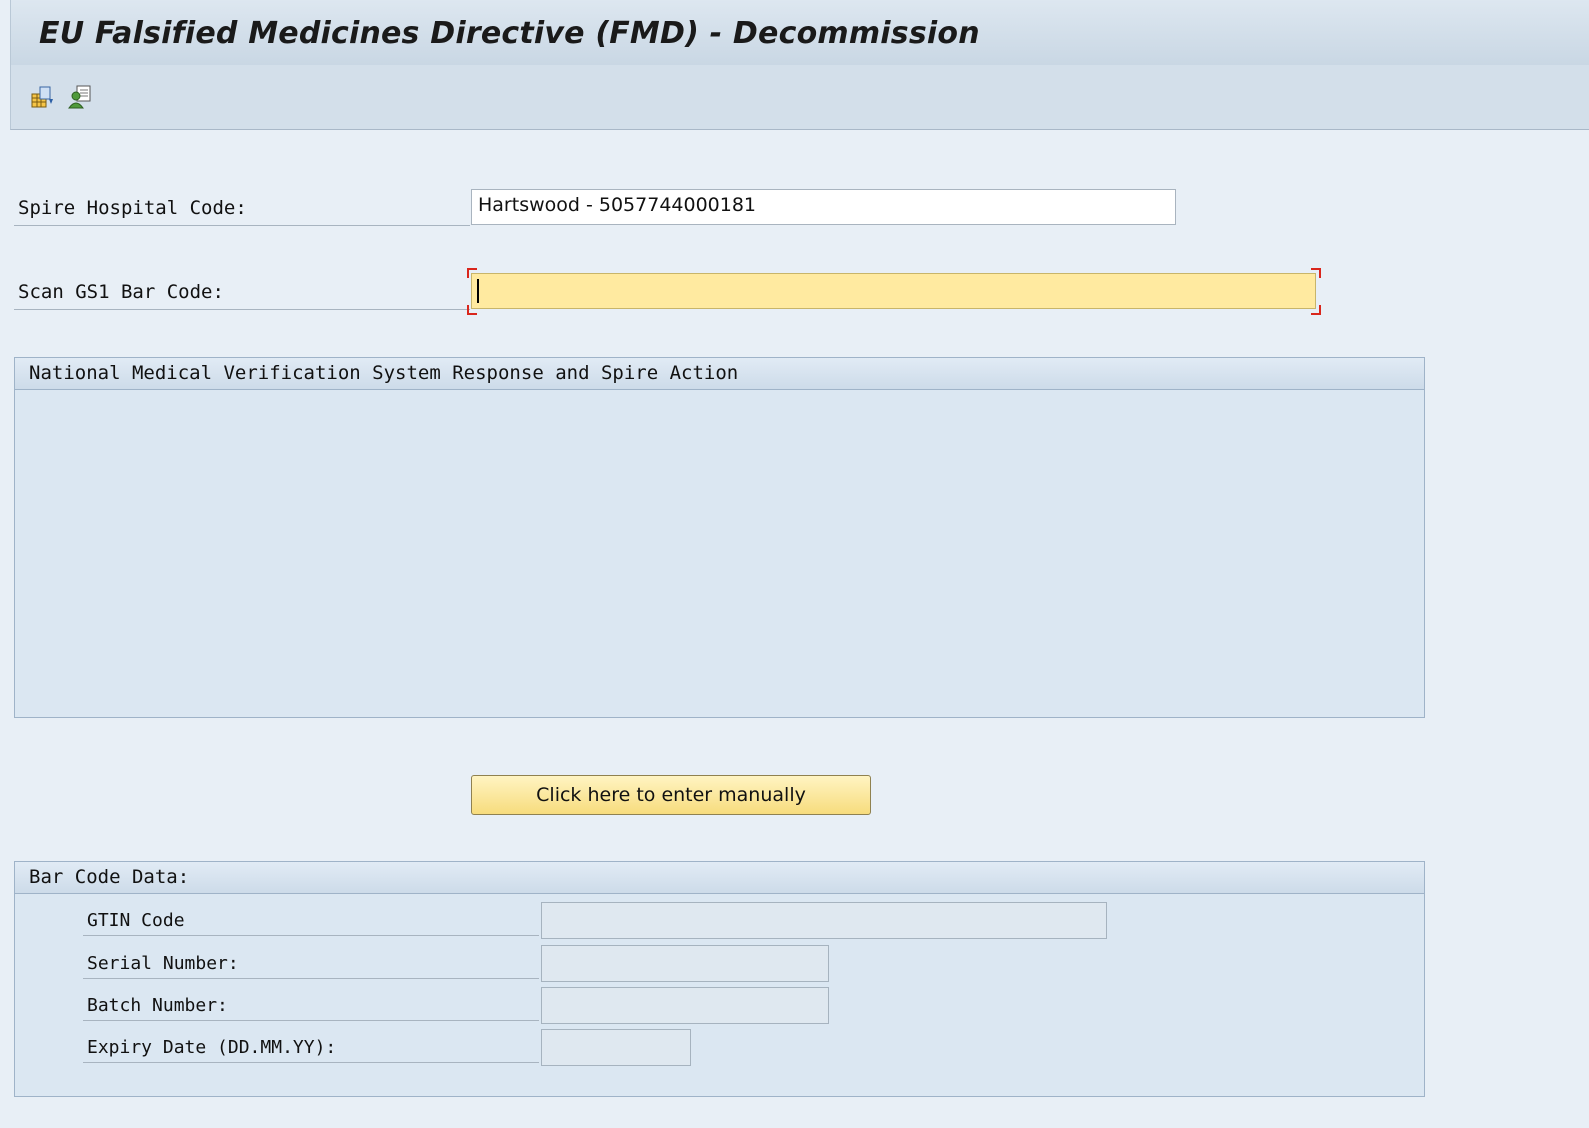 This screenshot has height=1128, width=1589. What do you see at coordinates (80, 97) in the screenshot?
I see `user-settings-icon` at bounding box center [80, 97].